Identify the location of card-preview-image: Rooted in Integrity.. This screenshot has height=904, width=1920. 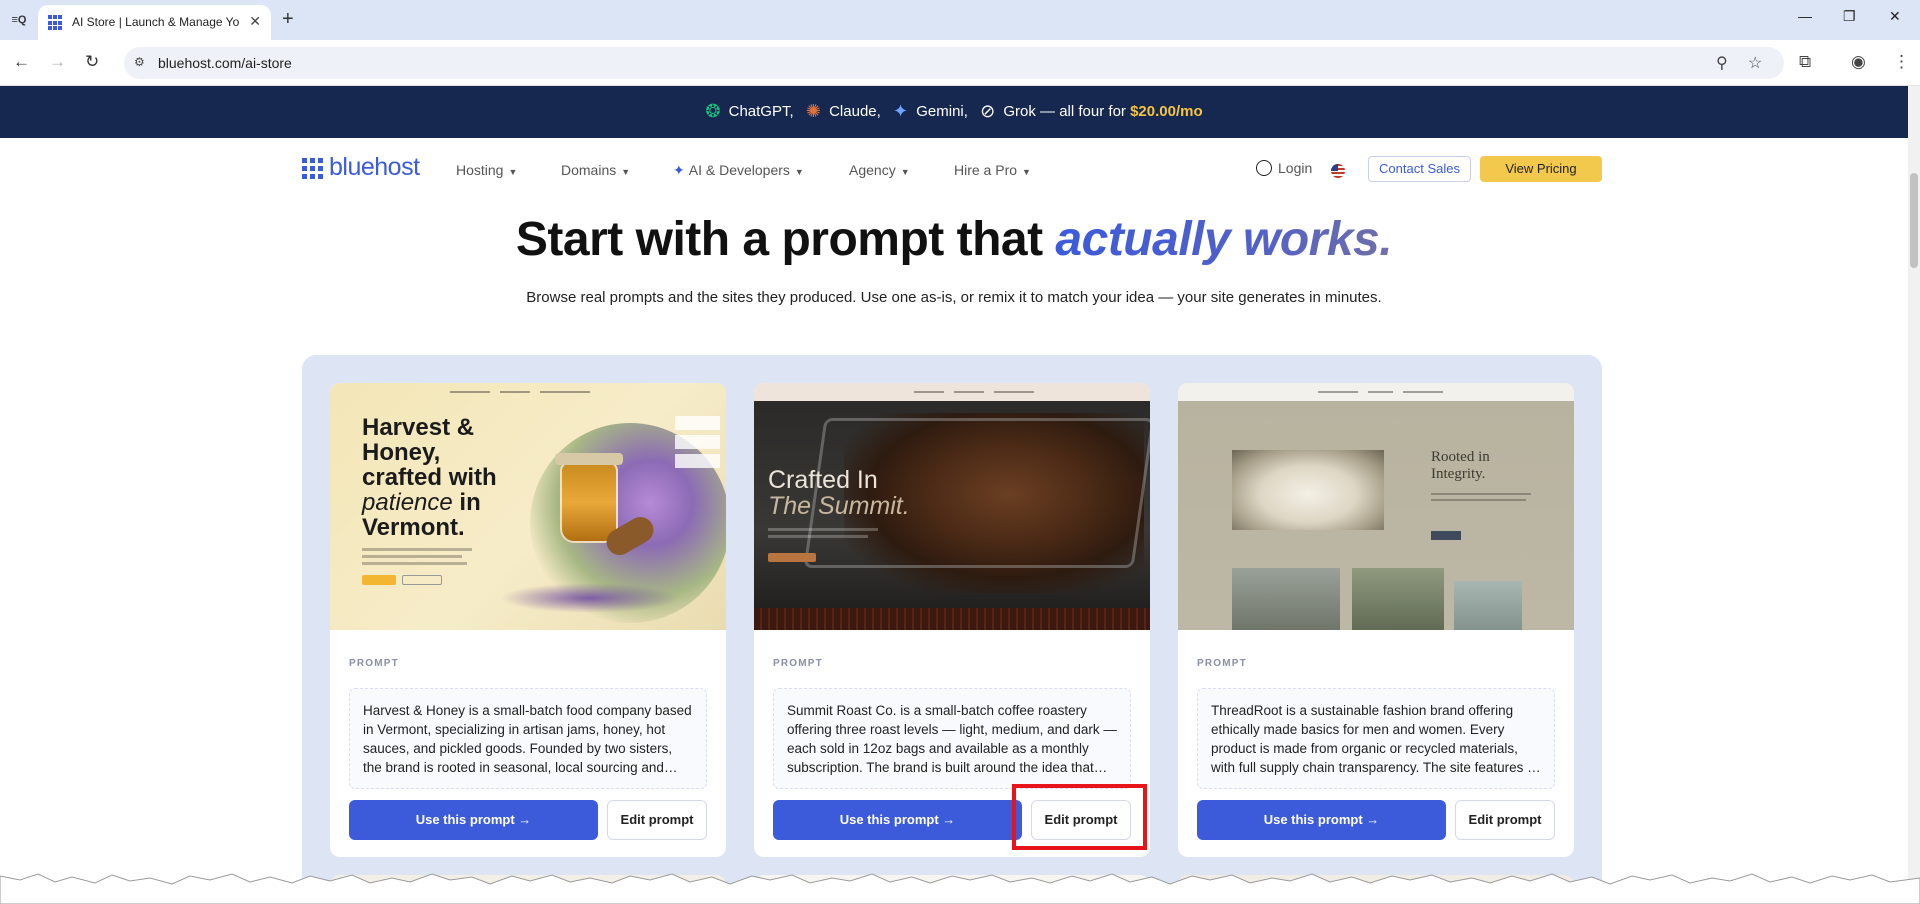
(1376, 506).